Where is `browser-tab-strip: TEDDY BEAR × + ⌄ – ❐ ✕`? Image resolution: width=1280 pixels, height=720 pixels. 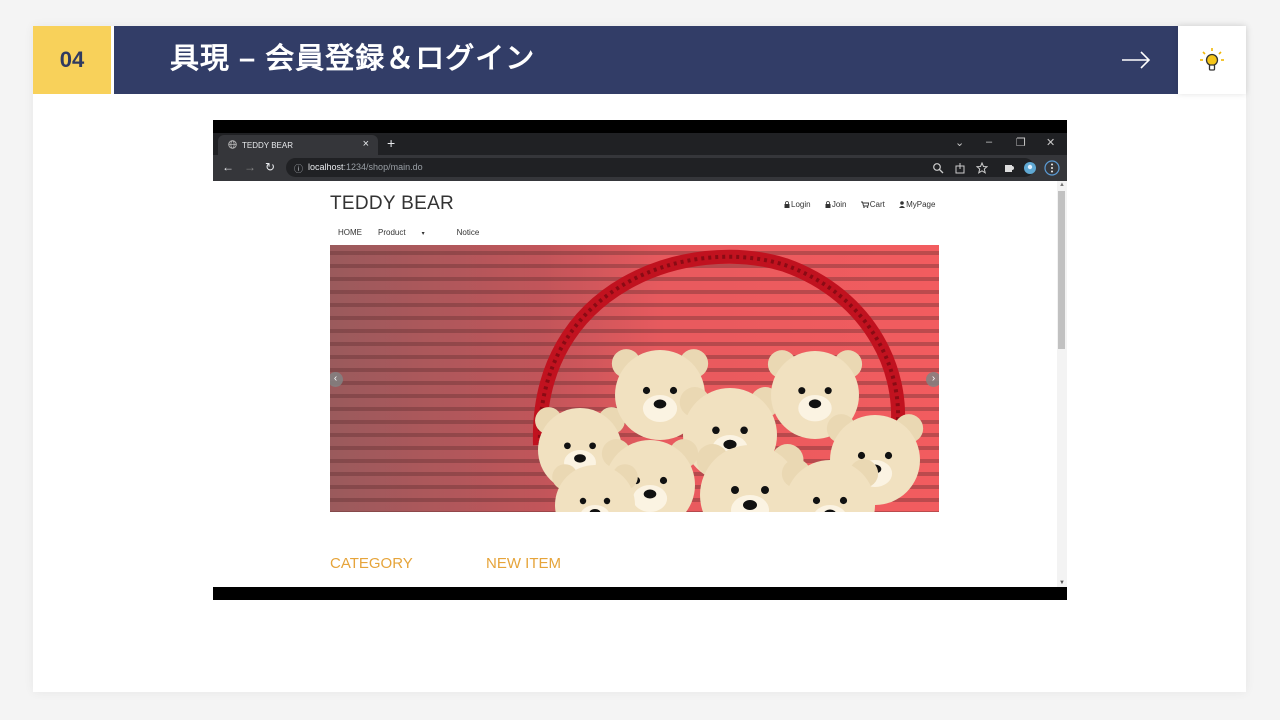
browser-tab-strip: TEDDY BEAR × + ⌄ – ❐ ✕ is located at coordinates (640, 144).